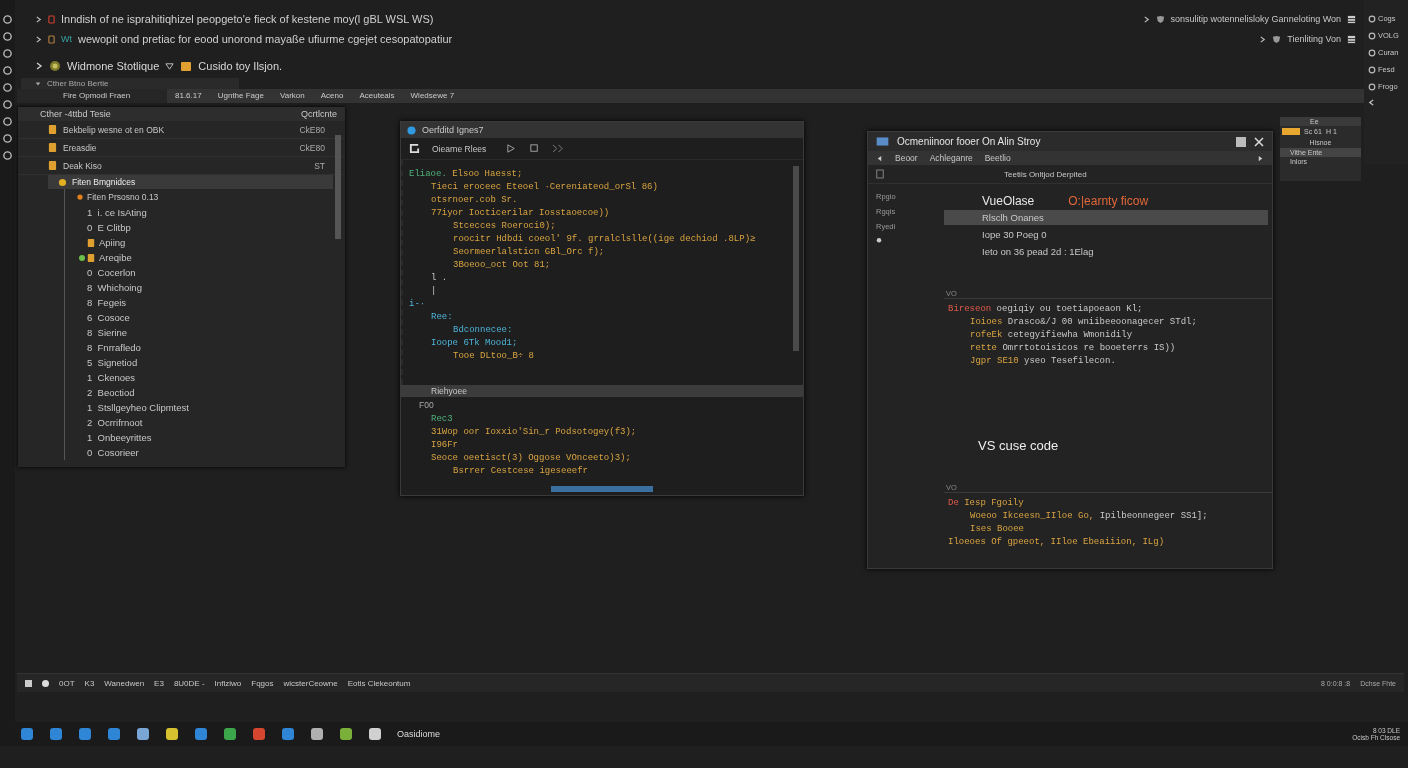 The width and height of the screenshot is (1408, 768). I want to click on code-line: Eliaoe. Elsoo Haesst;, so click(466, 174).